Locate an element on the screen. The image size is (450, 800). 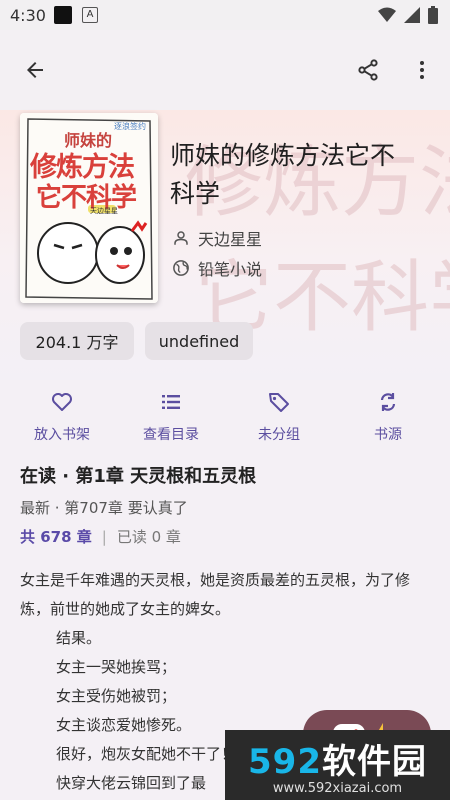
signal-icon is located at coordinates (412, 15).